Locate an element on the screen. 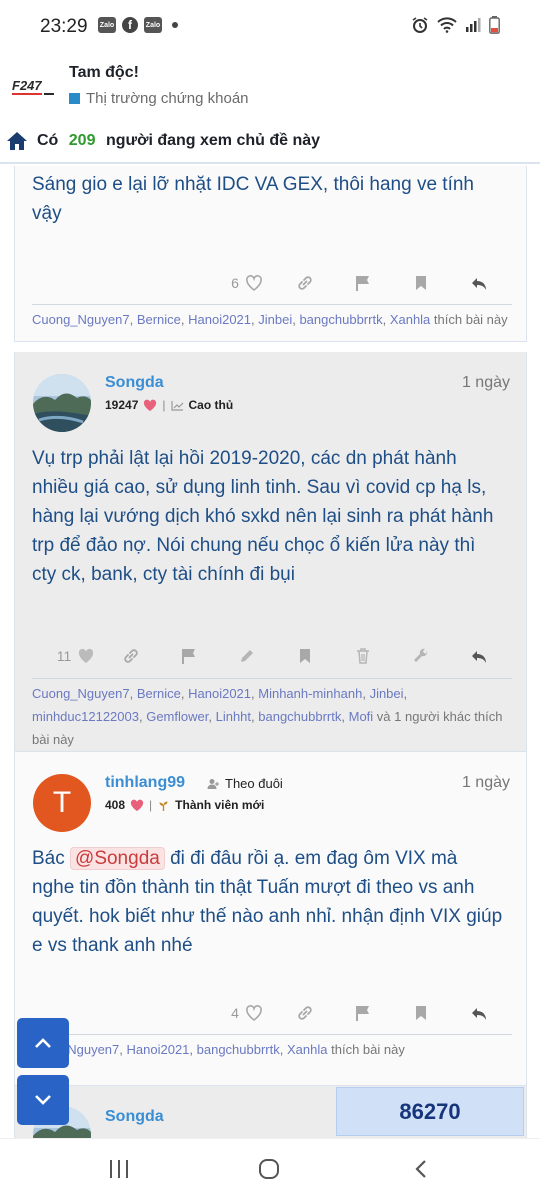 Image resolution: width=540 pixels, height=1200 pixels. likes-total: 408 is located at coordinates (115, 805).